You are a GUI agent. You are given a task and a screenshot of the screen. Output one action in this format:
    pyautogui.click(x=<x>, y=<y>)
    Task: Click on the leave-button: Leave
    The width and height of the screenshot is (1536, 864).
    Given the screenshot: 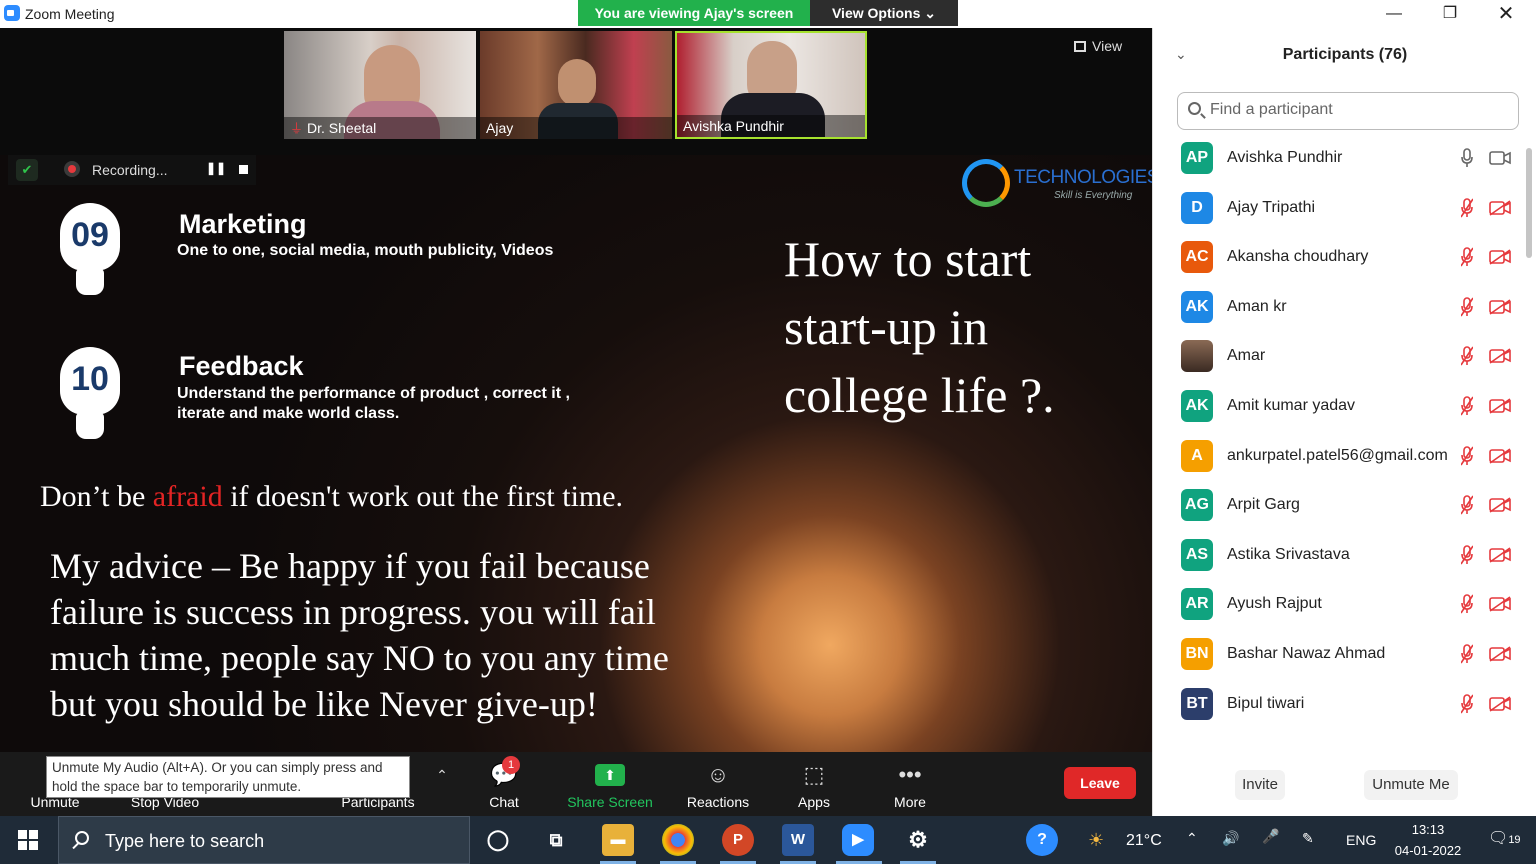 What is the action you would take?
    pyautogui.click(x=1100, y=783)
    